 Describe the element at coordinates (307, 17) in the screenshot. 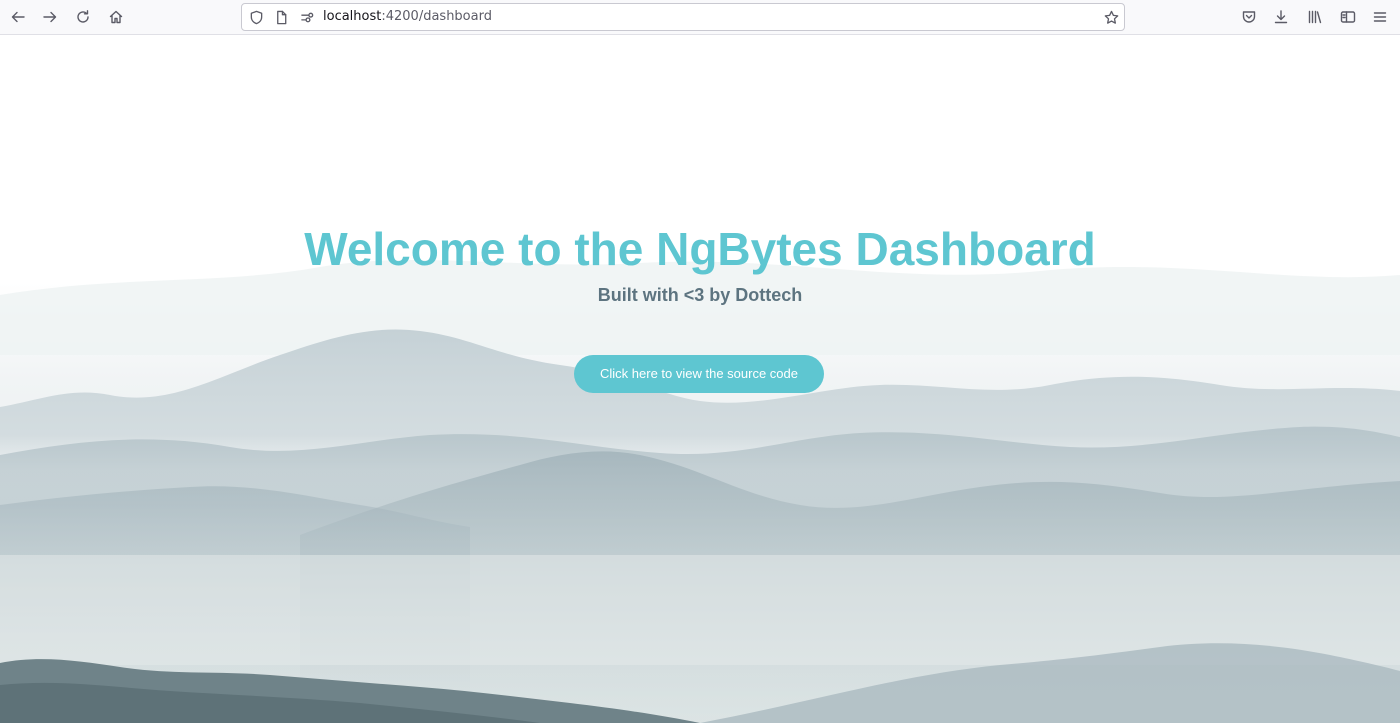

I see `permissions-icon` at that location.